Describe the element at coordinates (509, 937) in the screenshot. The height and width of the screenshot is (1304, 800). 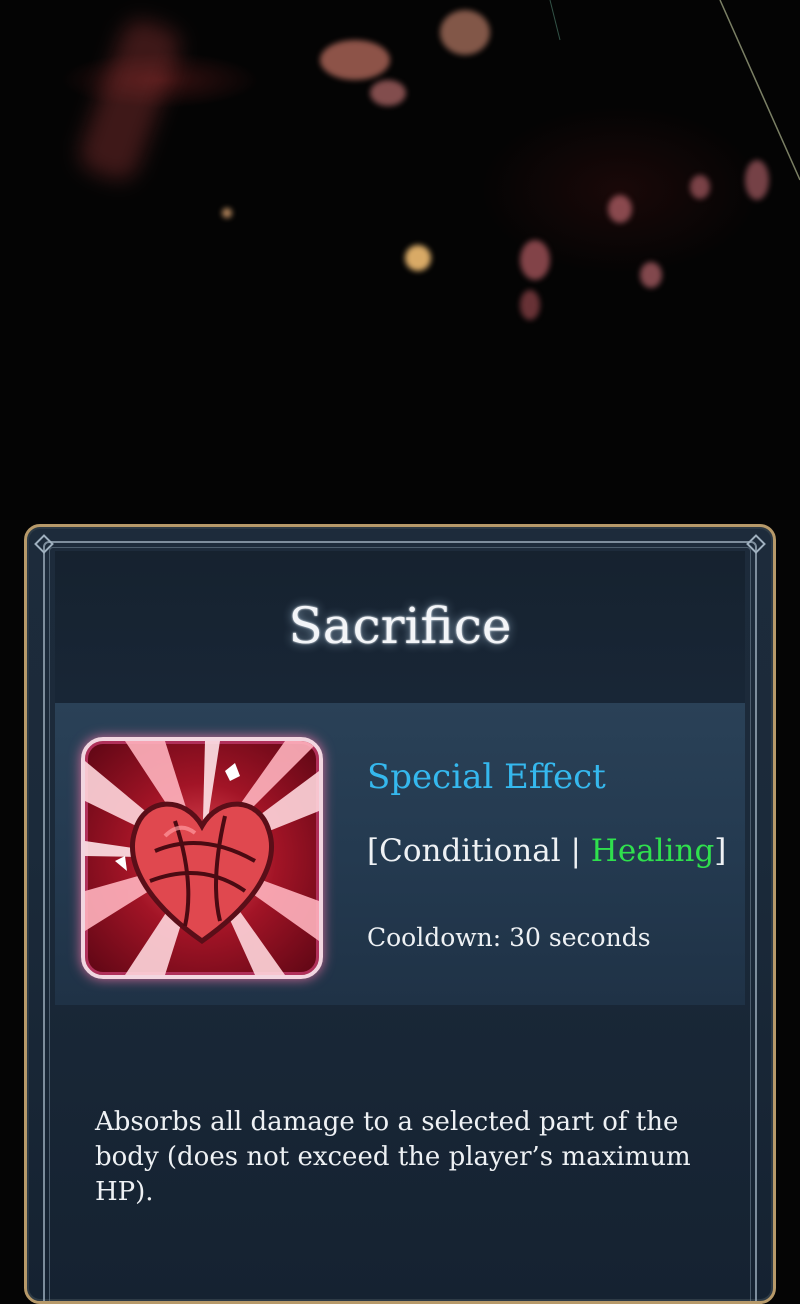
I see `cooldown-text: Cooldown: 30 seconds` at that location.